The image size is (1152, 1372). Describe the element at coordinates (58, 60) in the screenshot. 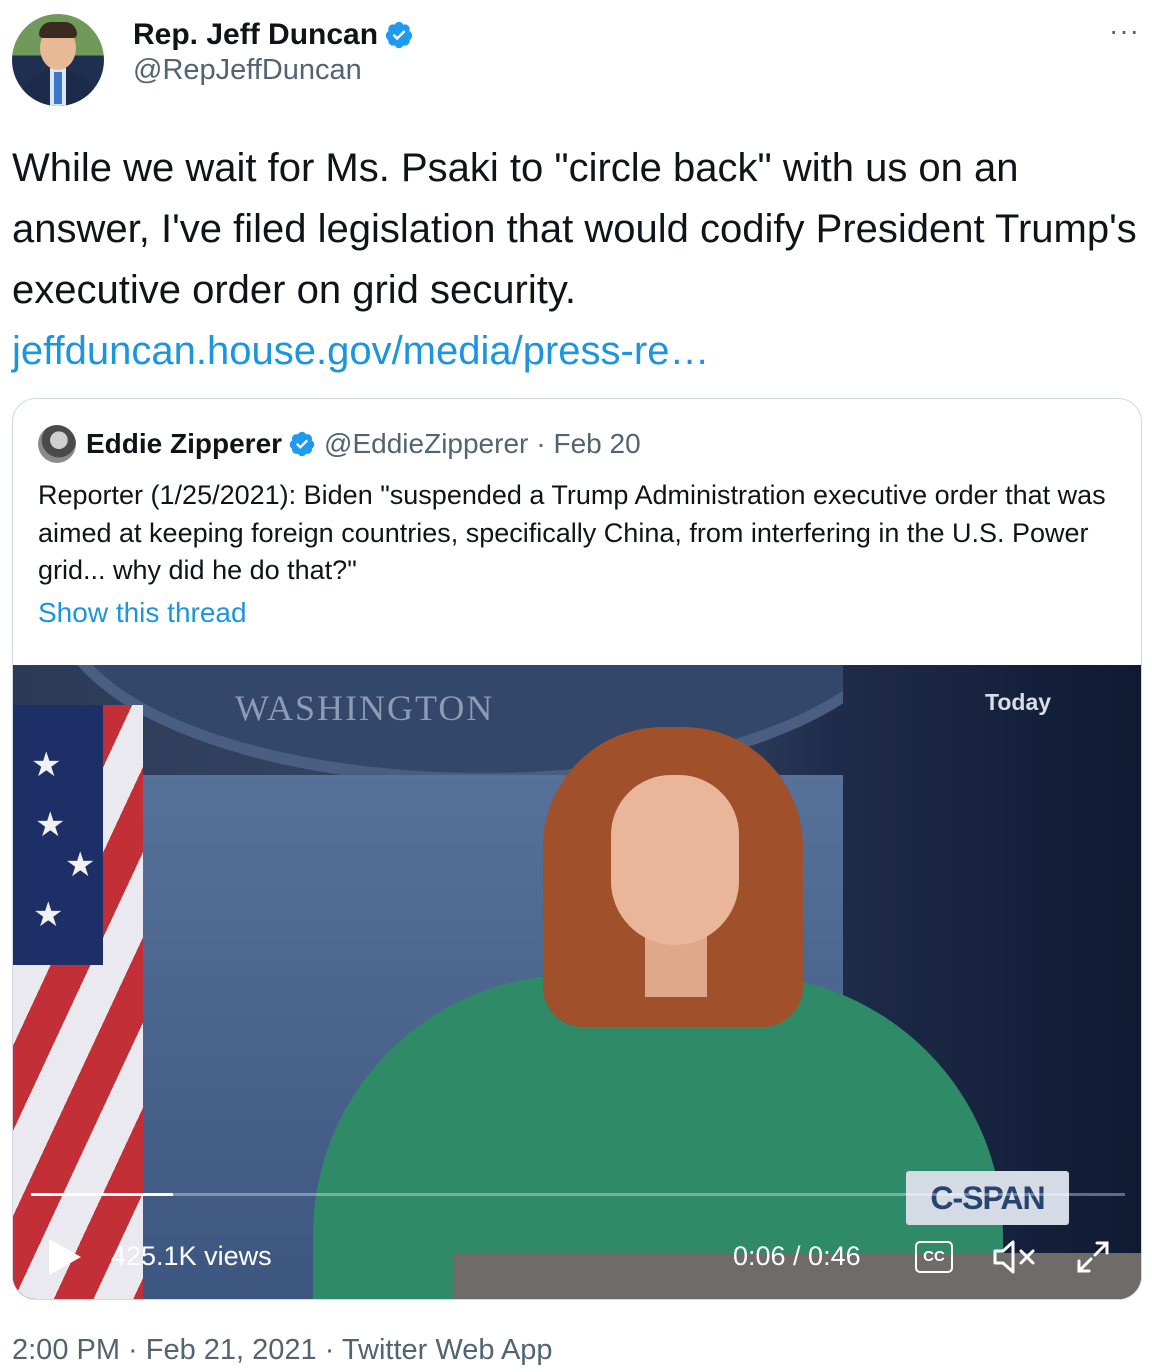

I see `author-avatar` at that location.